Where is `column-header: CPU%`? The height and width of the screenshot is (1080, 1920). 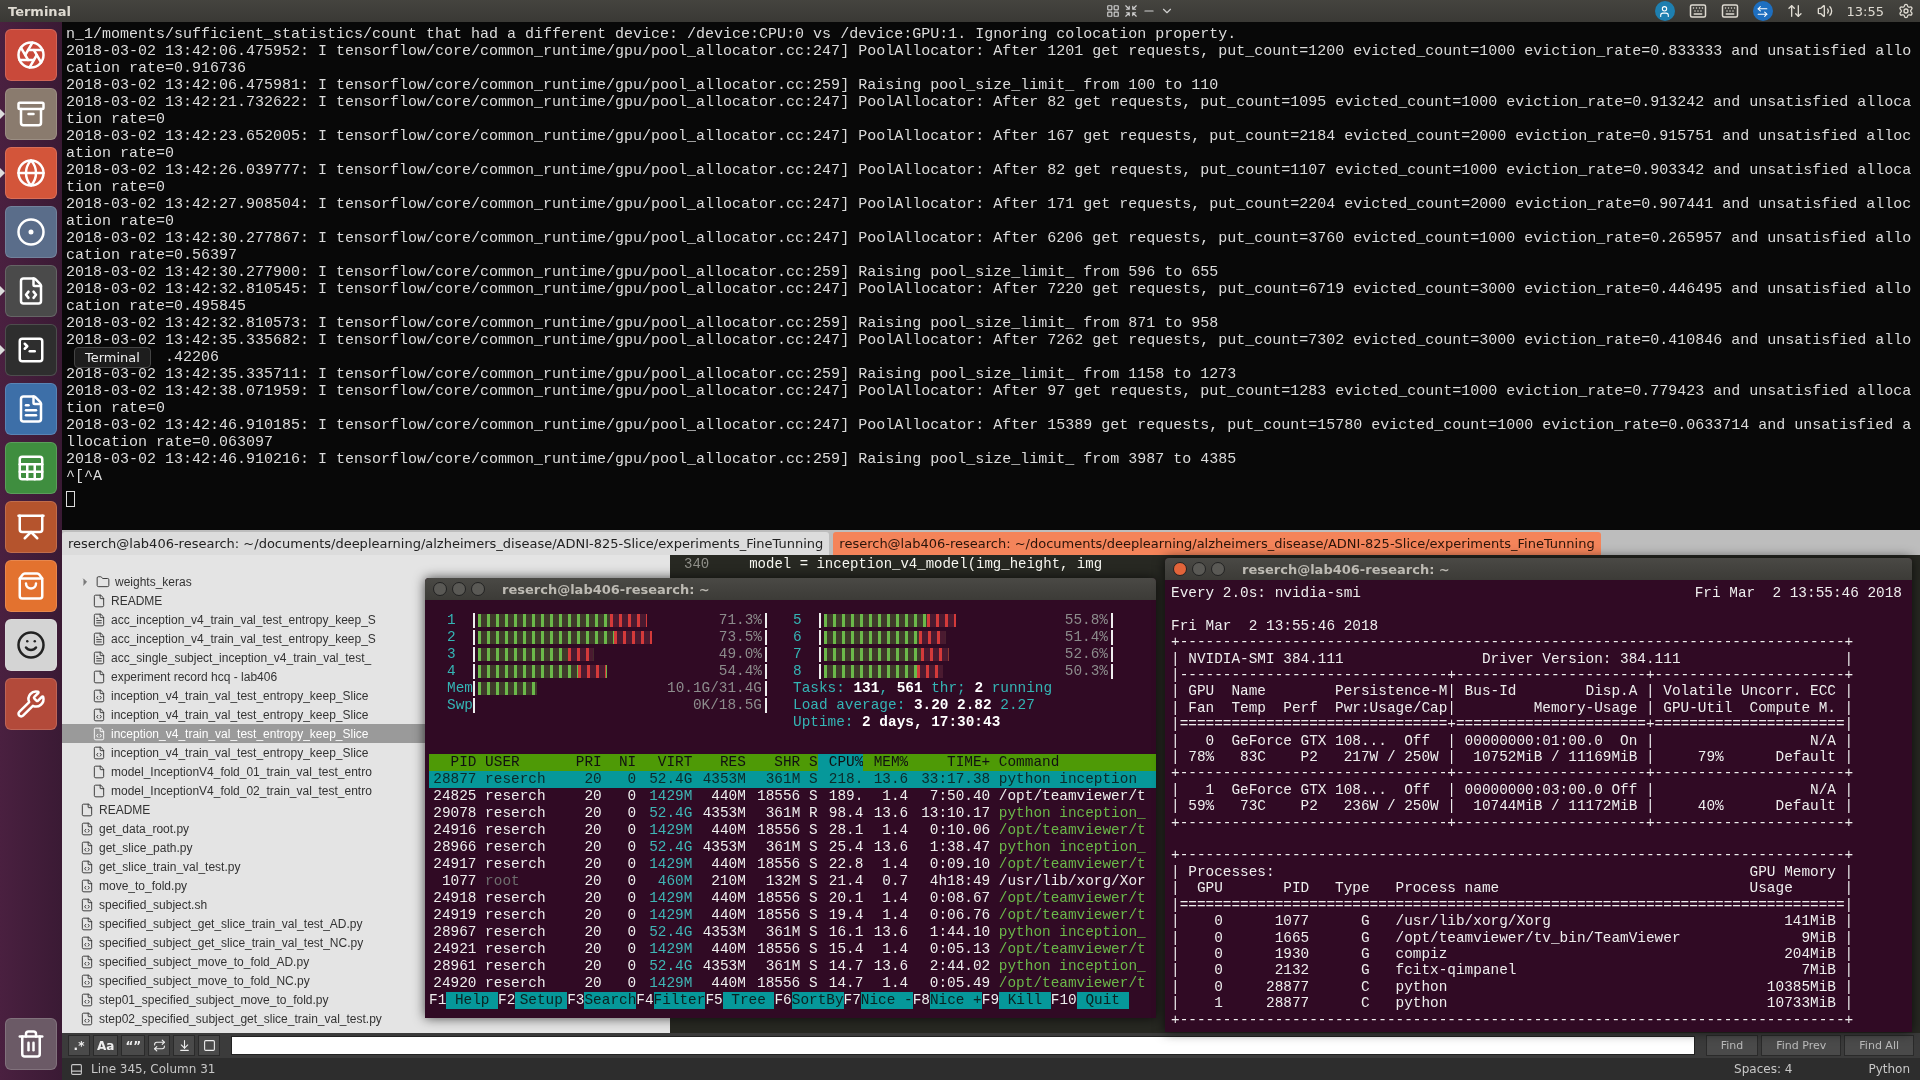
column-header: CPU% is located at coordinates (840, 762).